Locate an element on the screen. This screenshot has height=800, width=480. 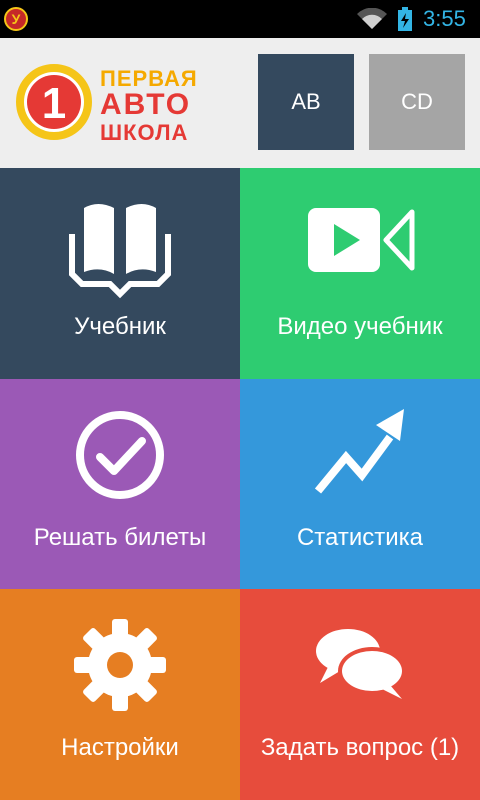
tile-textbook-label: Учебник is located at coordinates (120, 326).